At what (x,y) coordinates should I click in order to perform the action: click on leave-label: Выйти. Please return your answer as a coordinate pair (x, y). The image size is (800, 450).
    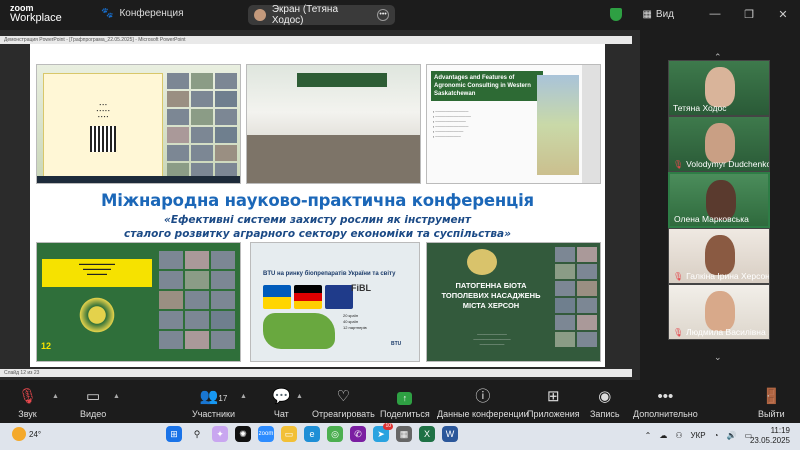
    Looking at the image, I should click on (771, 414).